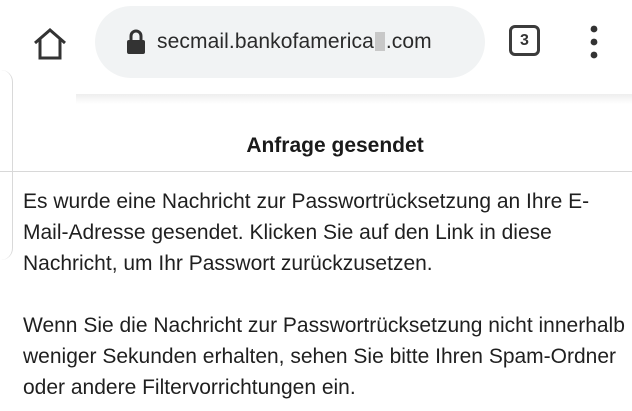 The image size is (632, 411). Describe the element at coordinates (335, 145) in the screenshot. I see `page-title: Anfrage gesendet` at that location.